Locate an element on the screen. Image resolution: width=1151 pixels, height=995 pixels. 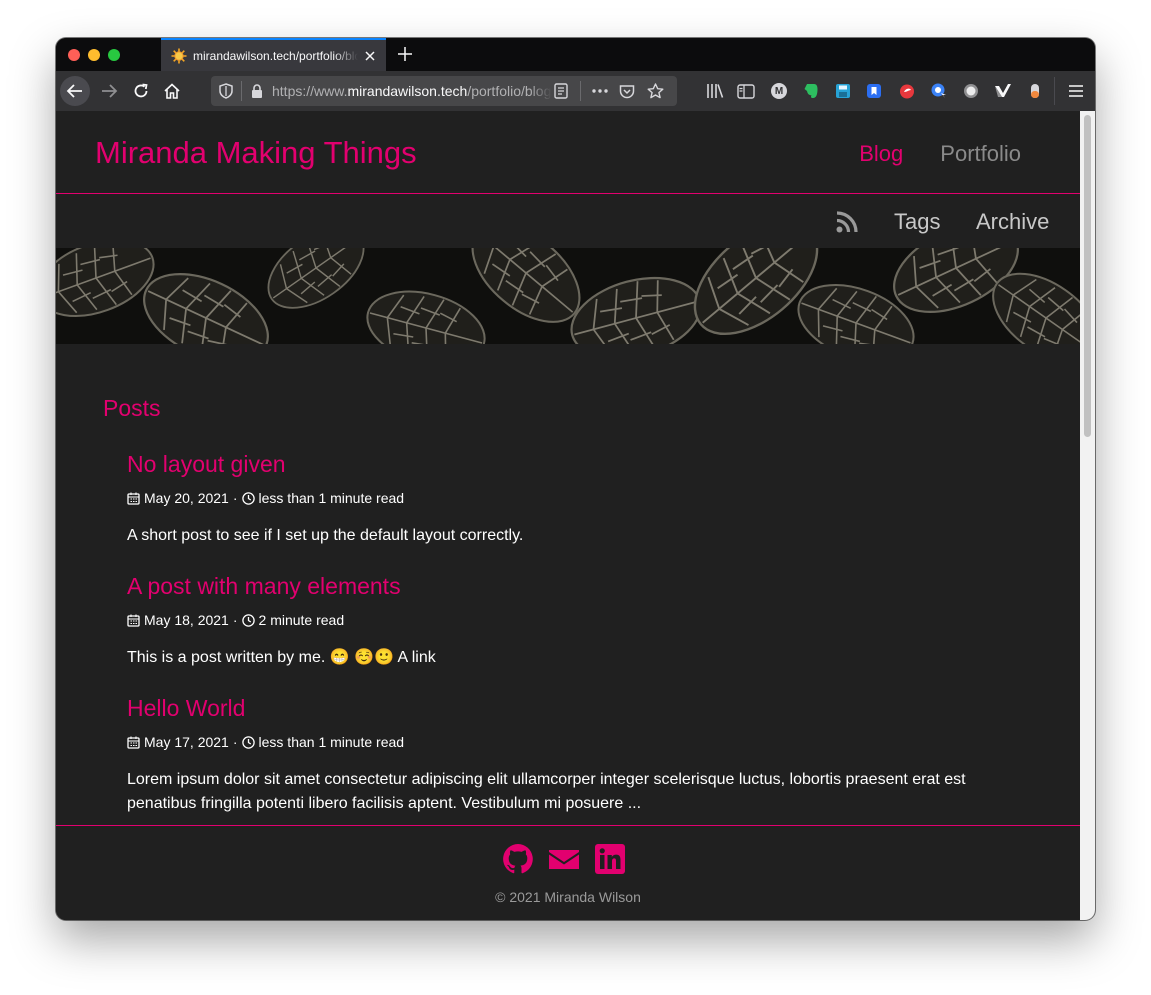
linkedin-icon is located at coordinates (610, 861).